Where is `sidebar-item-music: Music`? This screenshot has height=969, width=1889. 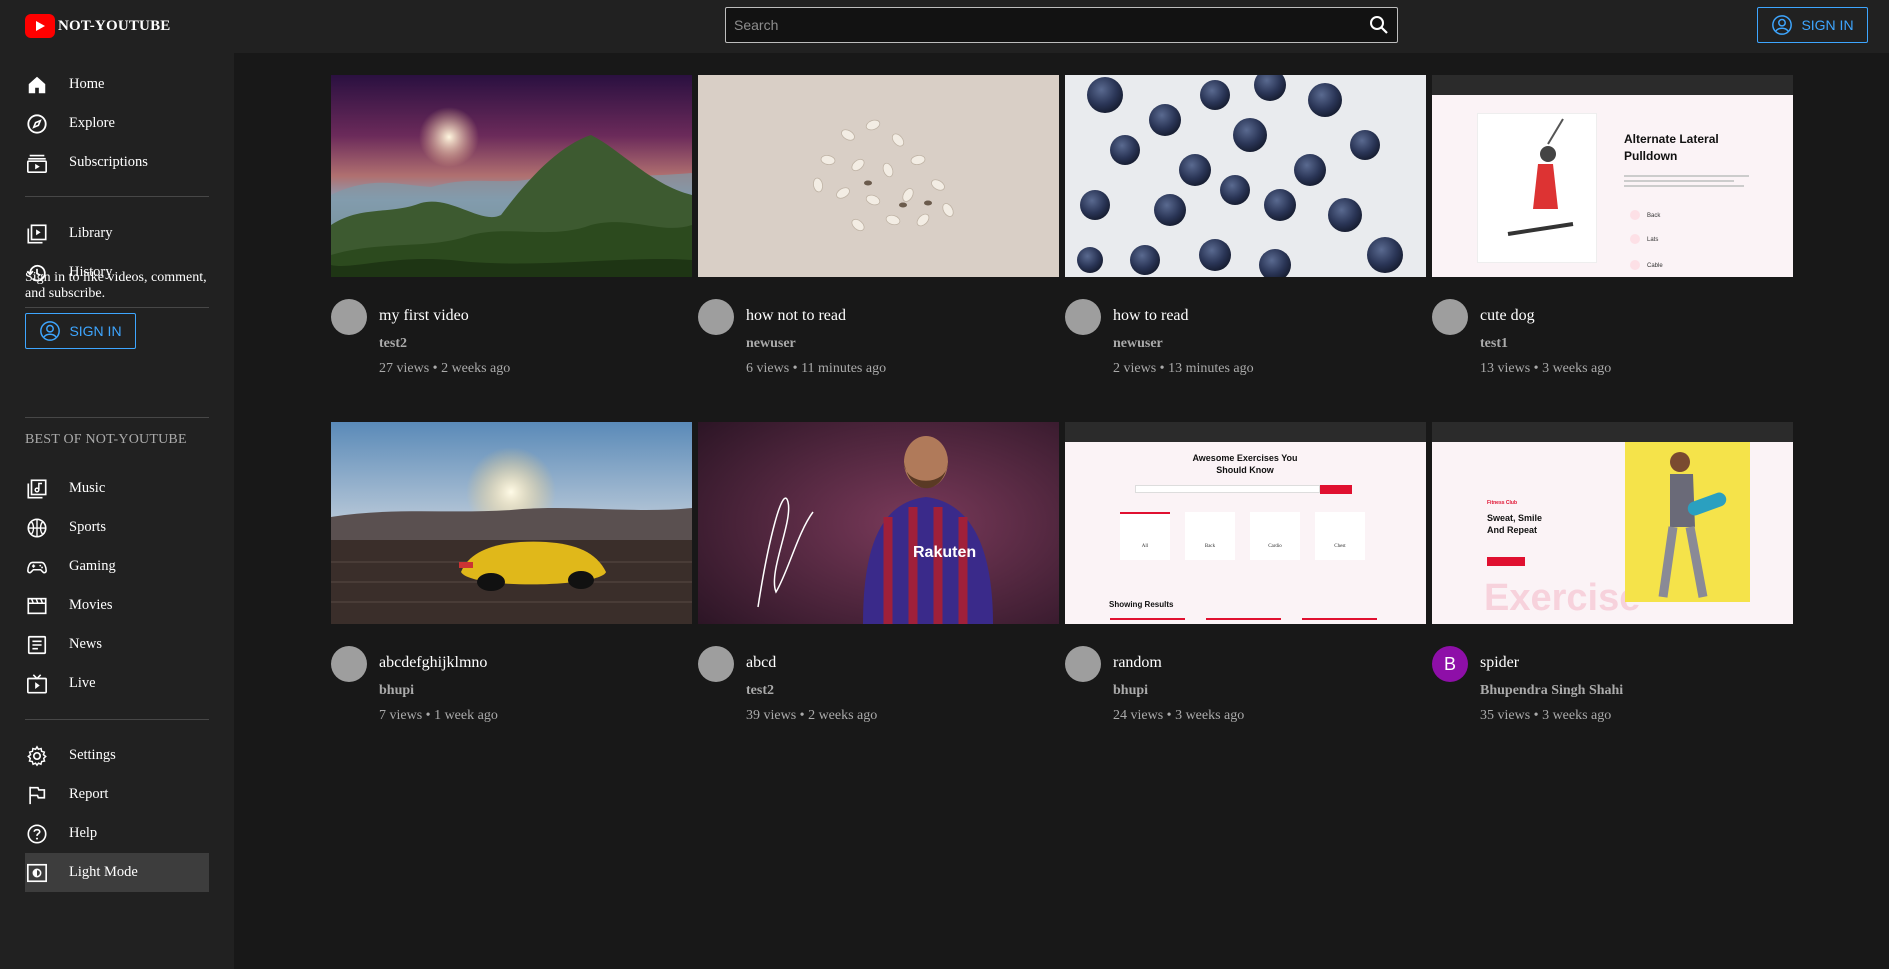 sidebar-item-music: Music is located at coordinates (117, 488).